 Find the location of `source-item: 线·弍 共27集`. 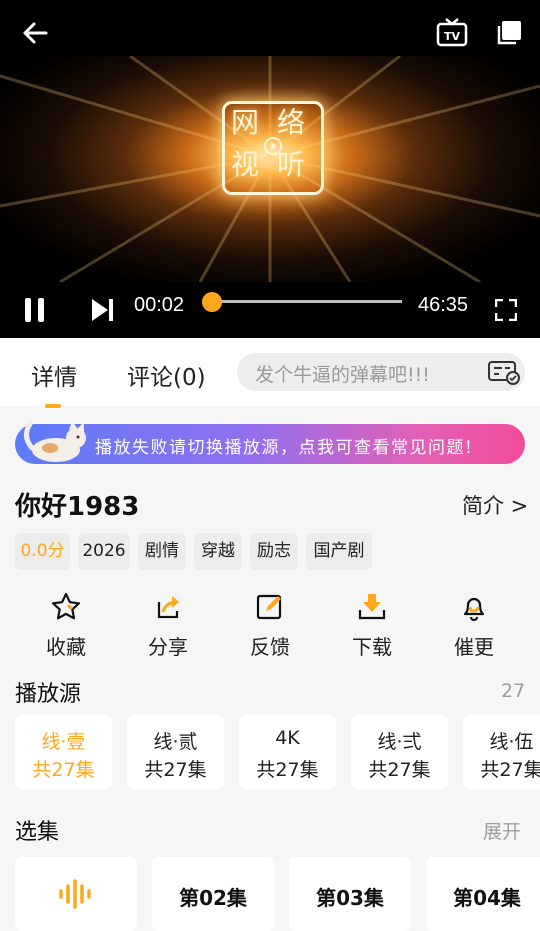

source-item: 线·弍 共27集 is located at coordinates (399, 752).